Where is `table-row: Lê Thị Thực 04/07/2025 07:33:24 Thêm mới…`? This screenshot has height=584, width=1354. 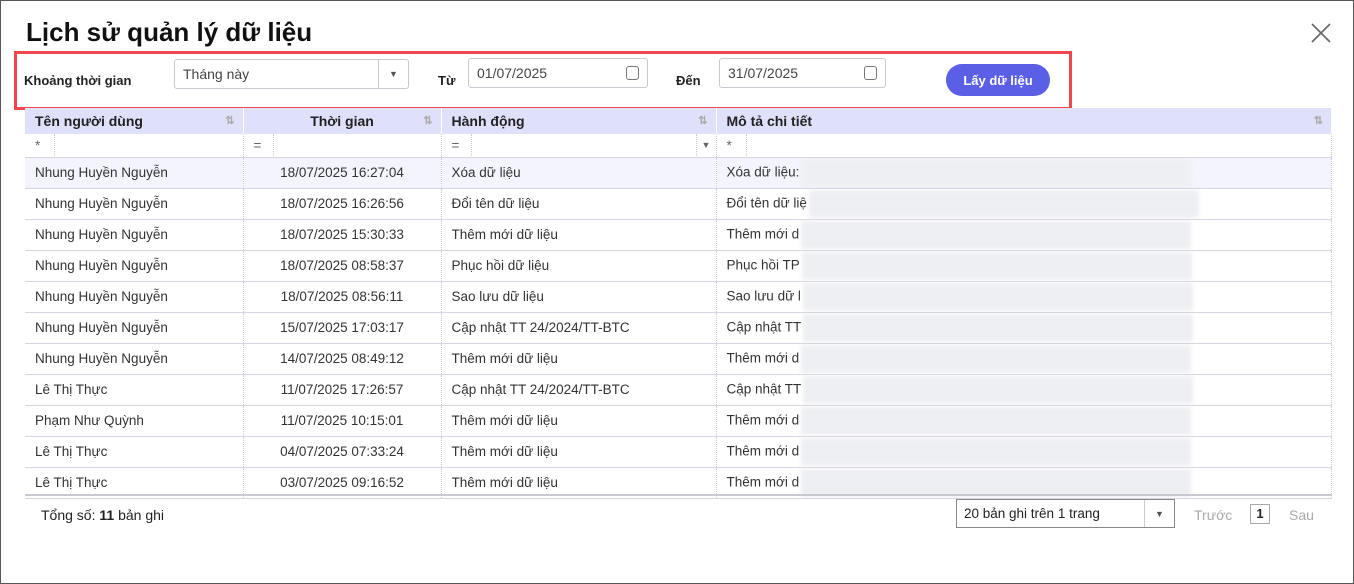 table-row: Lê Thị Thực 04/07/2025 07:33:24 Thêm mới… is located at coordinates (678, 452).